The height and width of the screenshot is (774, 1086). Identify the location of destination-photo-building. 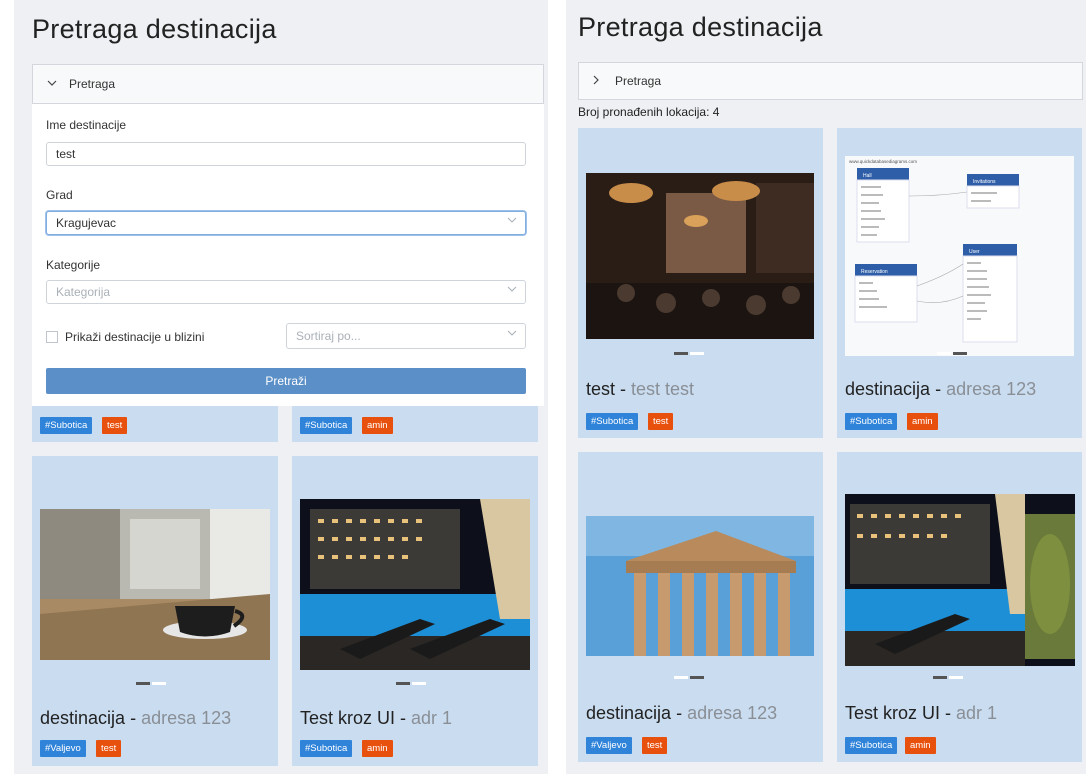
(700, 586).